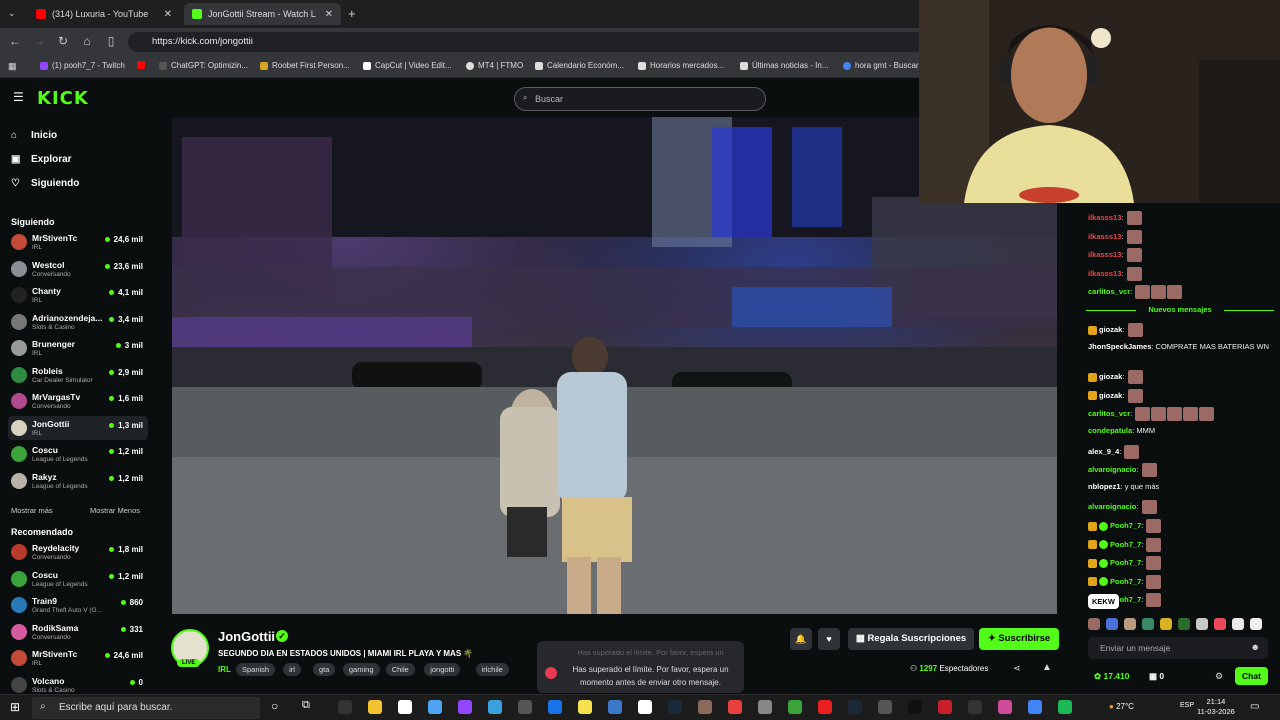 The image size is (1280, 720). What do you see at coordinates (1187, 705) in the screenshot?
I see `language: ESP` at bounding box center [1187, 705].